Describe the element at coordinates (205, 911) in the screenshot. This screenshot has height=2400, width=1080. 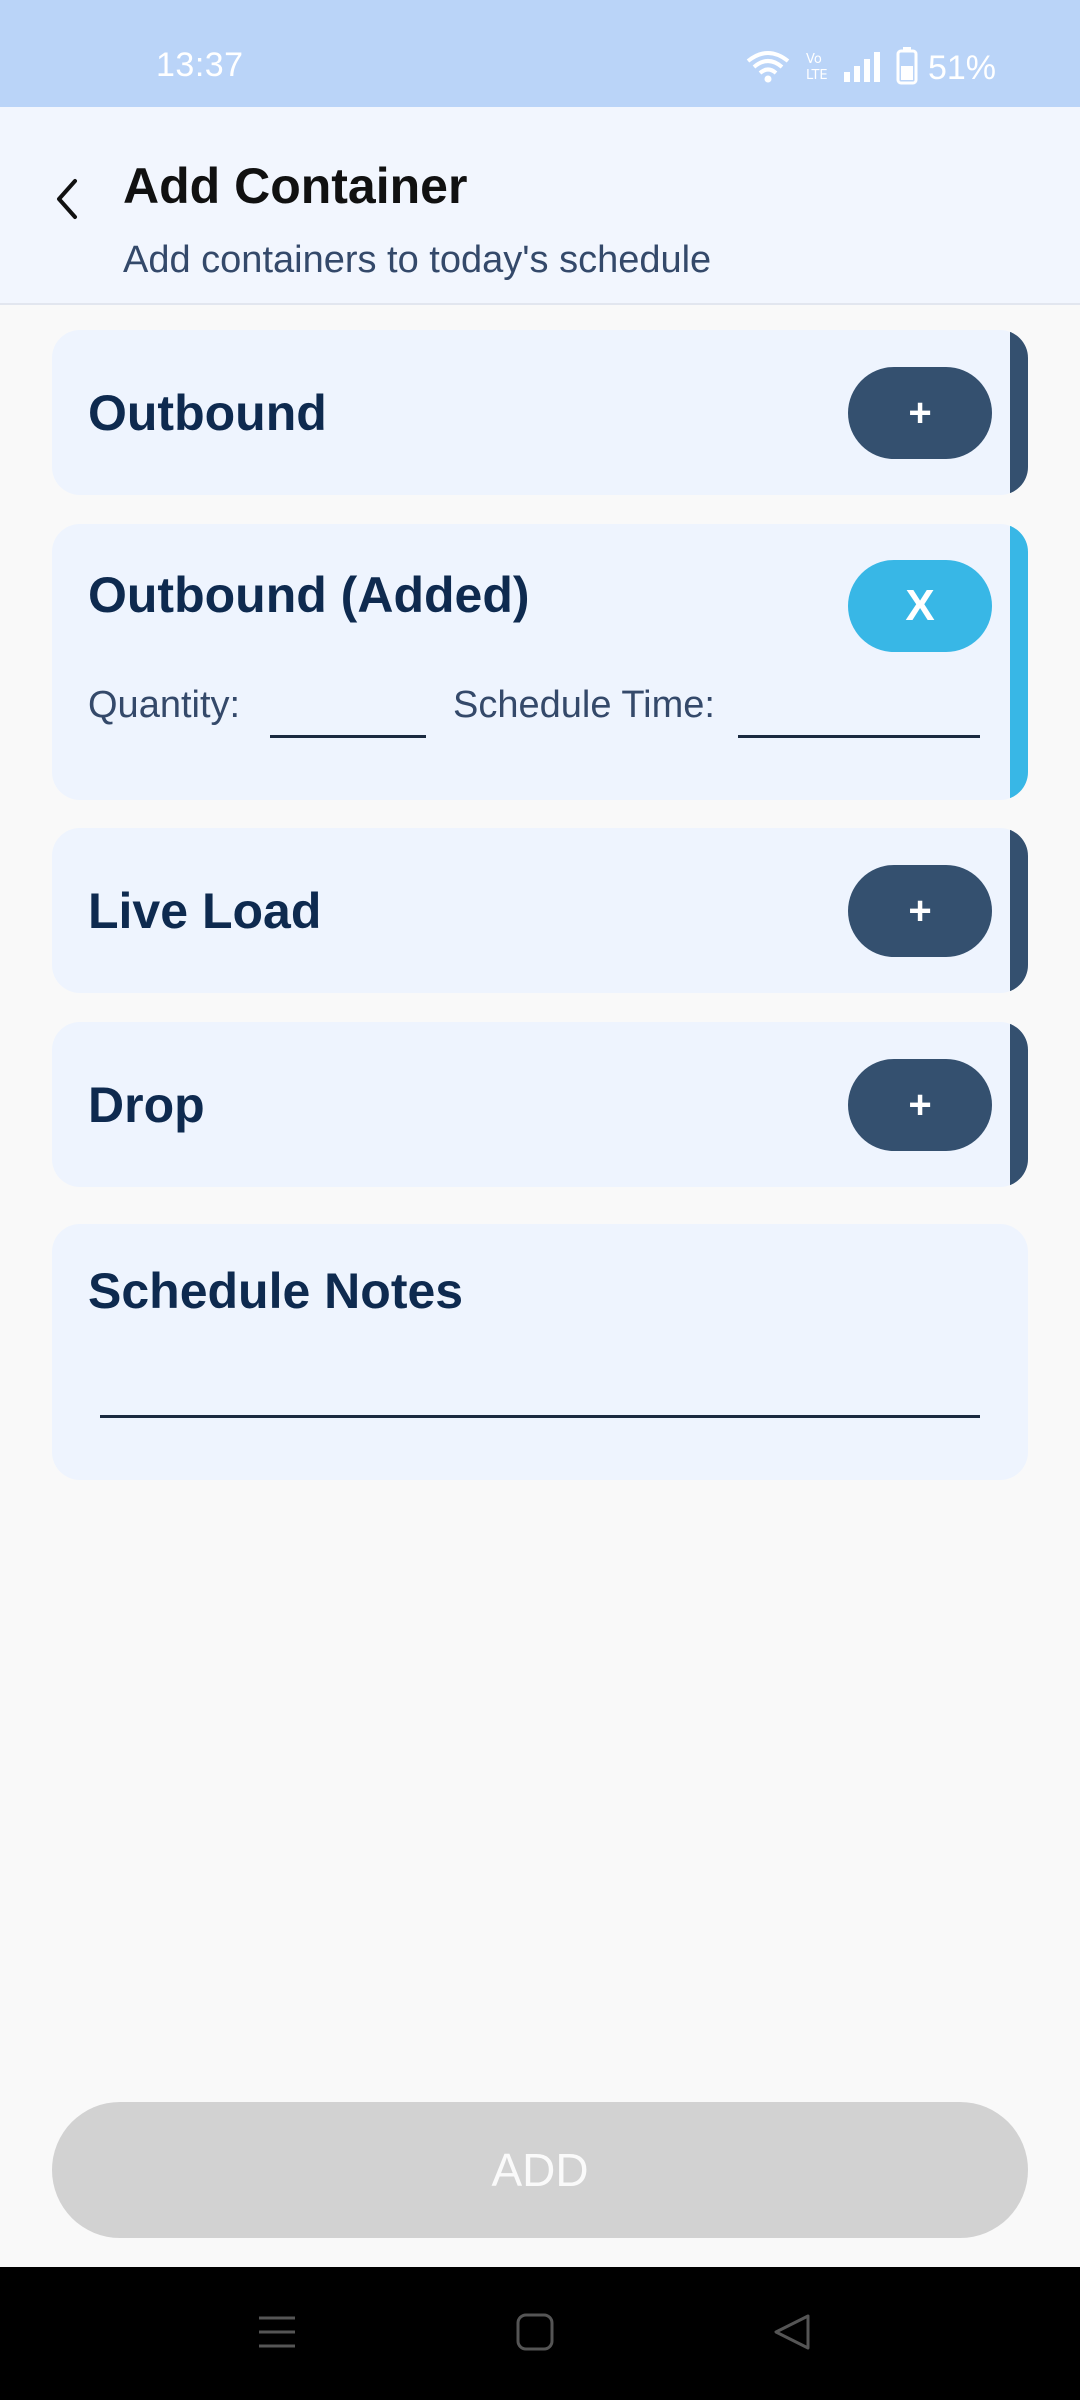
I see `card-title: Live Load` at that location.